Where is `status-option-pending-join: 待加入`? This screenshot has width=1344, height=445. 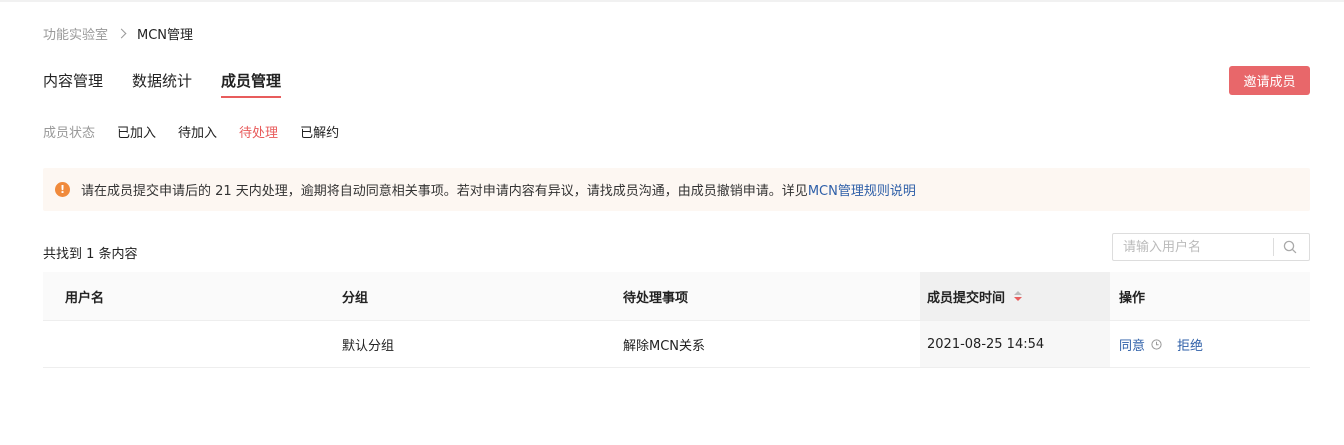
status-option-pending-join: 待加入 is located at coordinates (197, 131).